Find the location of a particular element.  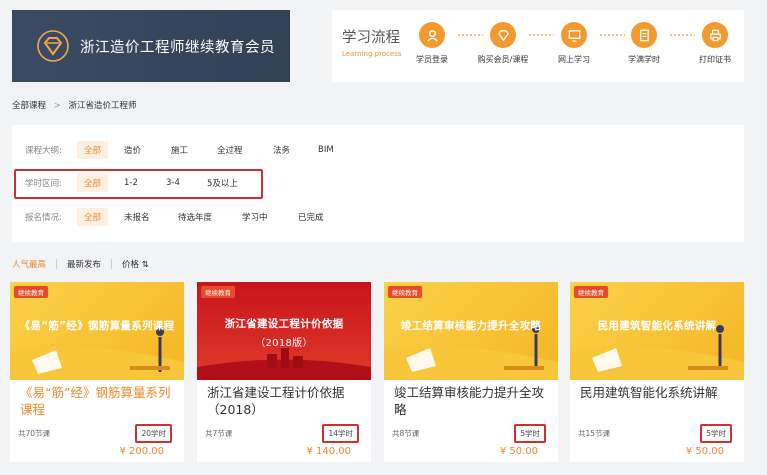

filter-outline-all: 全部 is located at coordinates (93, 150).